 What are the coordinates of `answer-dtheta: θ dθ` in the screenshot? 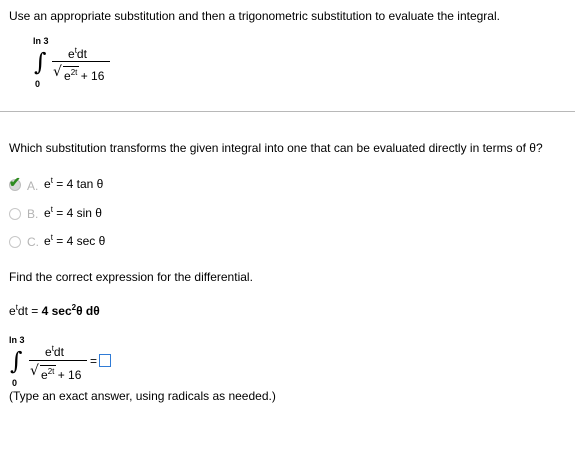 It's located at (88, 311).